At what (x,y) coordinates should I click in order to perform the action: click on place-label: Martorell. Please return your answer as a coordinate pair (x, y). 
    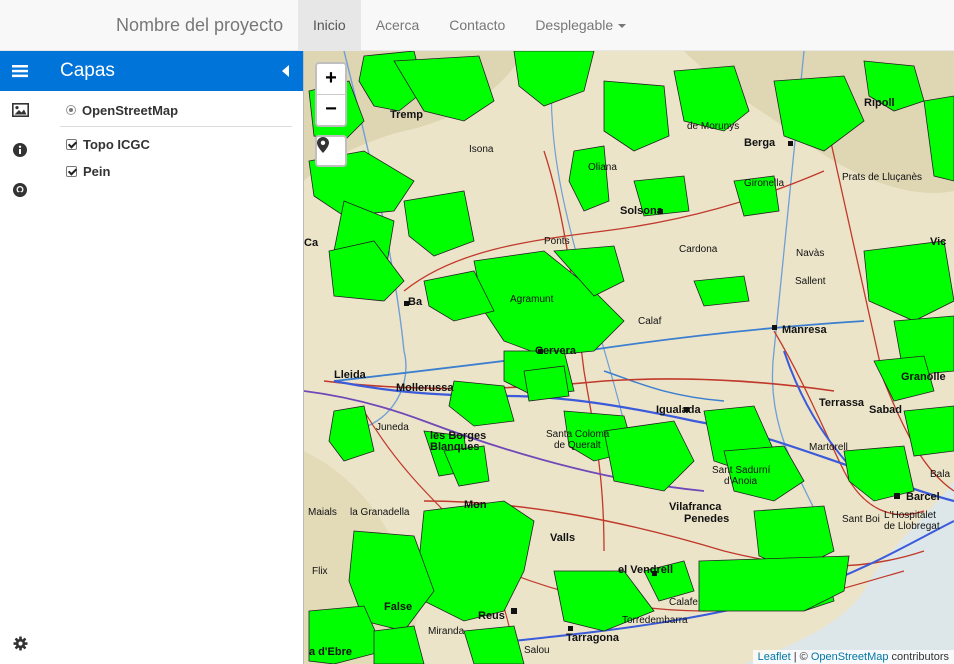
    Looking at the image, I should click on (828, 447).